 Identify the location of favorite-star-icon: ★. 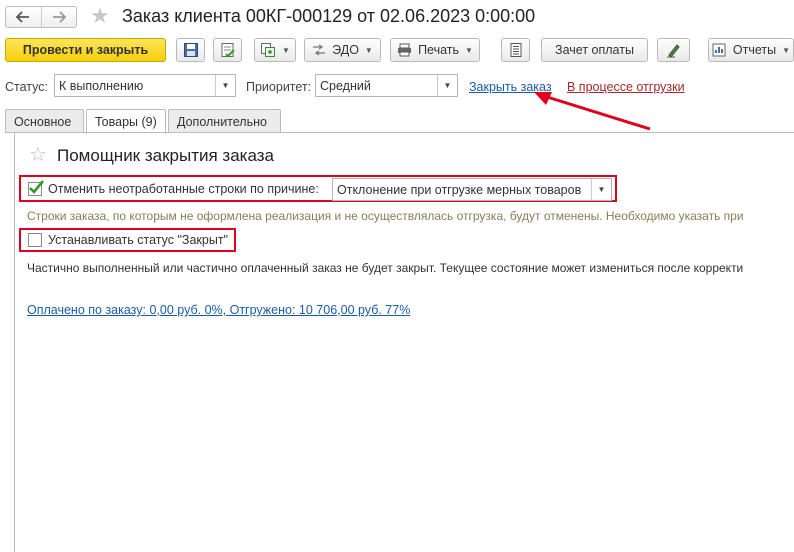
(100, 16).